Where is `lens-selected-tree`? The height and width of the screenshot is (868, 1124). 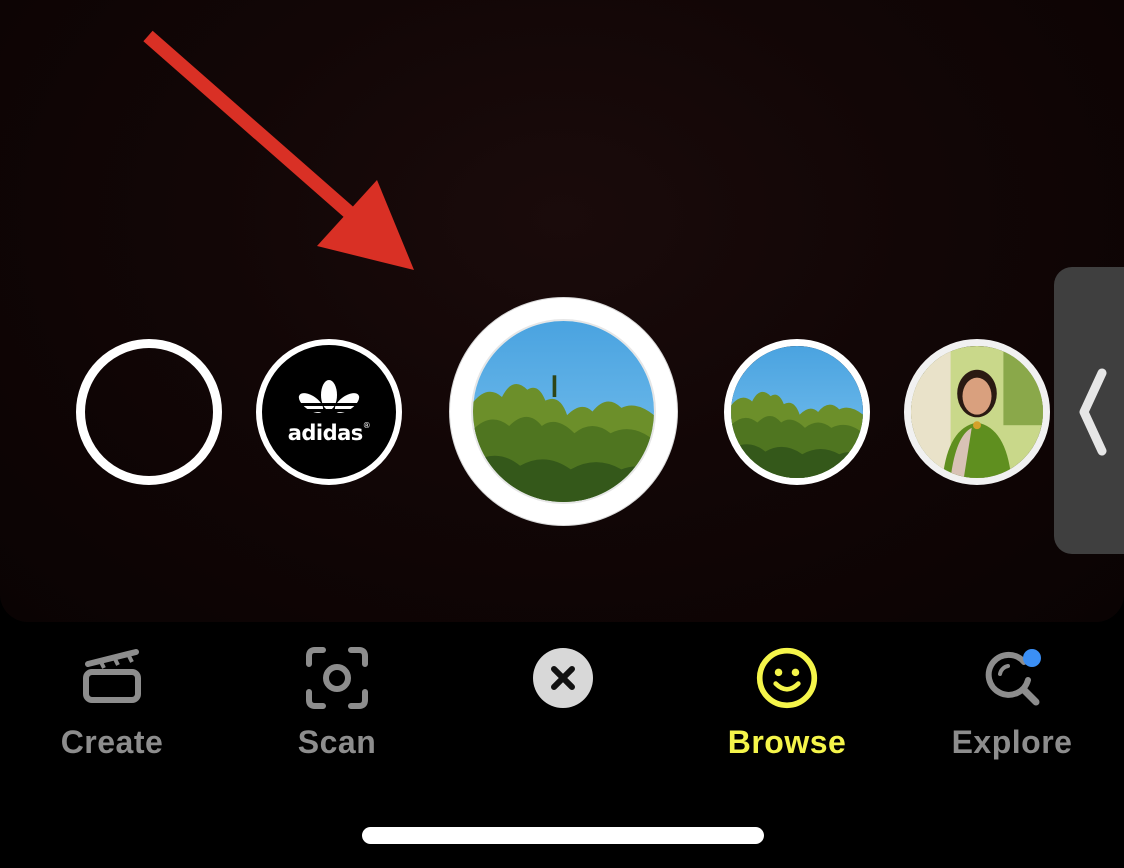 lens-selected-tree is located at coordinates (563, 411).